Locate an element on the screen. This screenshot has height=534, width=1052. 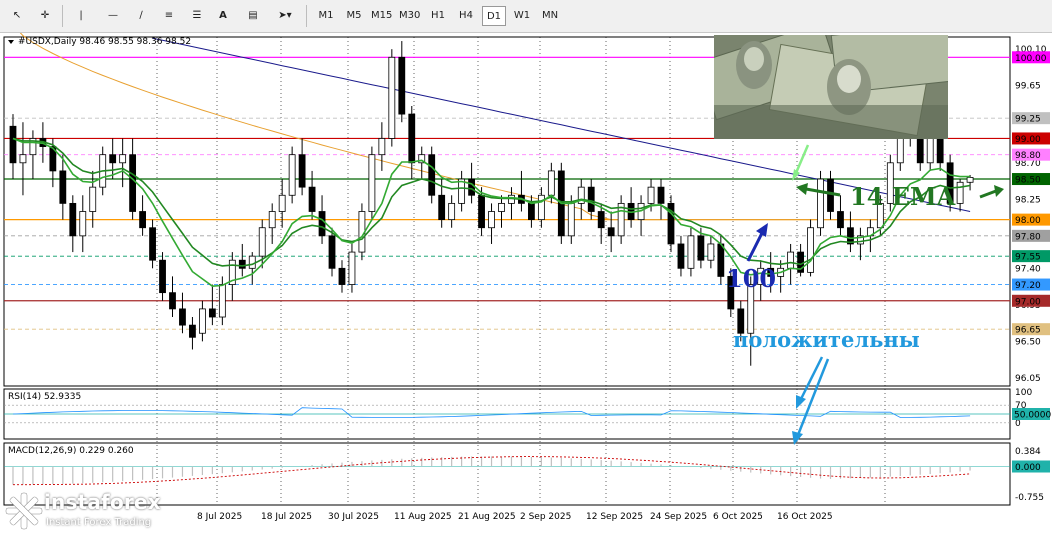
trendline-icon: ∕ is located at coordinates (141, 16).